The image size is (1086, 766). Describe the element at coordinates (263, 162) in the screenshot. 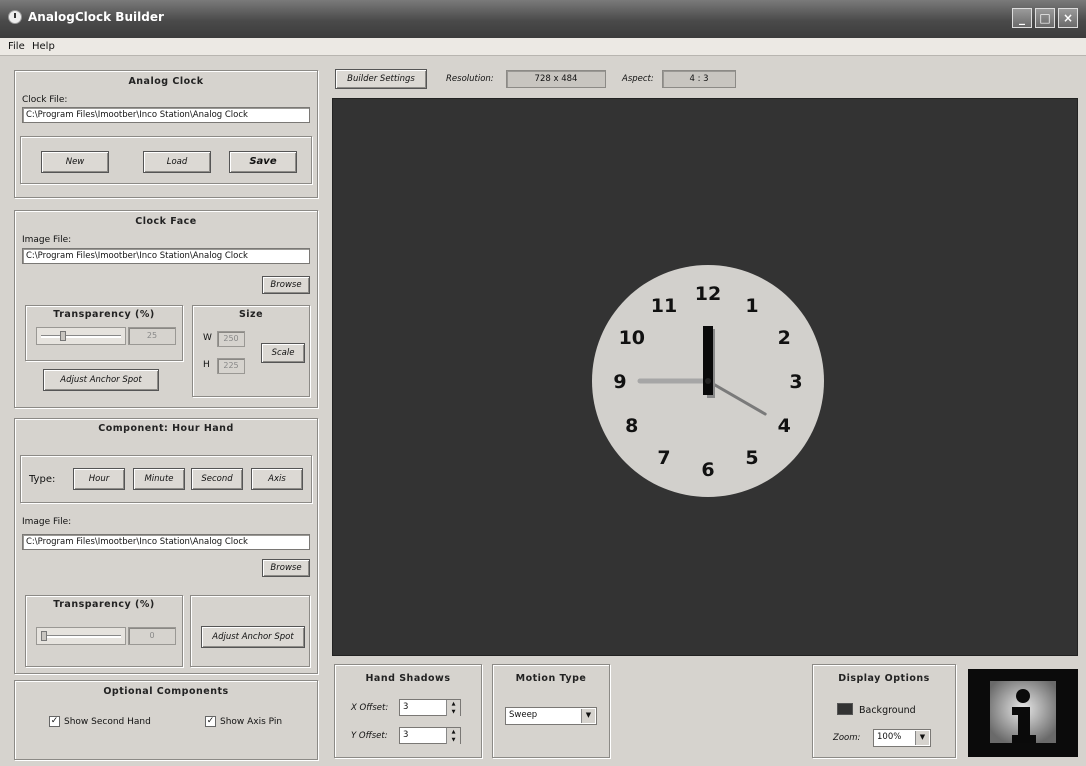

I see `save-button: Save` at that location.